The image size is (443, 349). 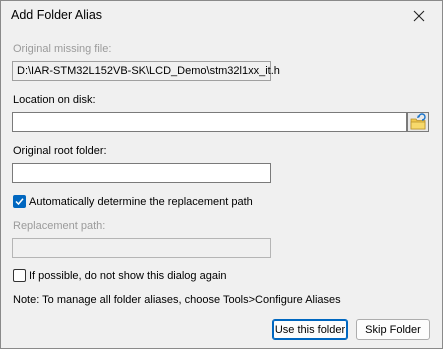 What do you see at coordinates (54, 100) in the screenshot?
I see `location-on-disk-label: Location on disk:` at bounding box center [54, 100].